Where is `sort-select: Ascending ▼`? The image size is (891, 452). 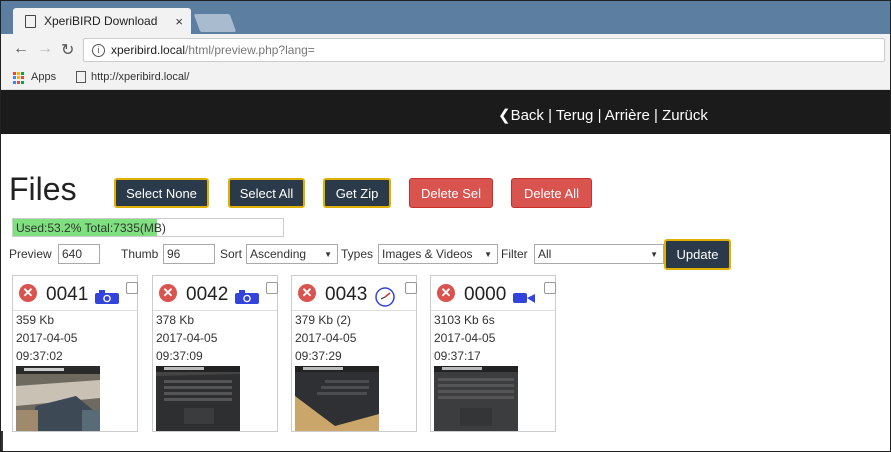 sort-select: Ascending ▼ is located at coordinates (292, 254).